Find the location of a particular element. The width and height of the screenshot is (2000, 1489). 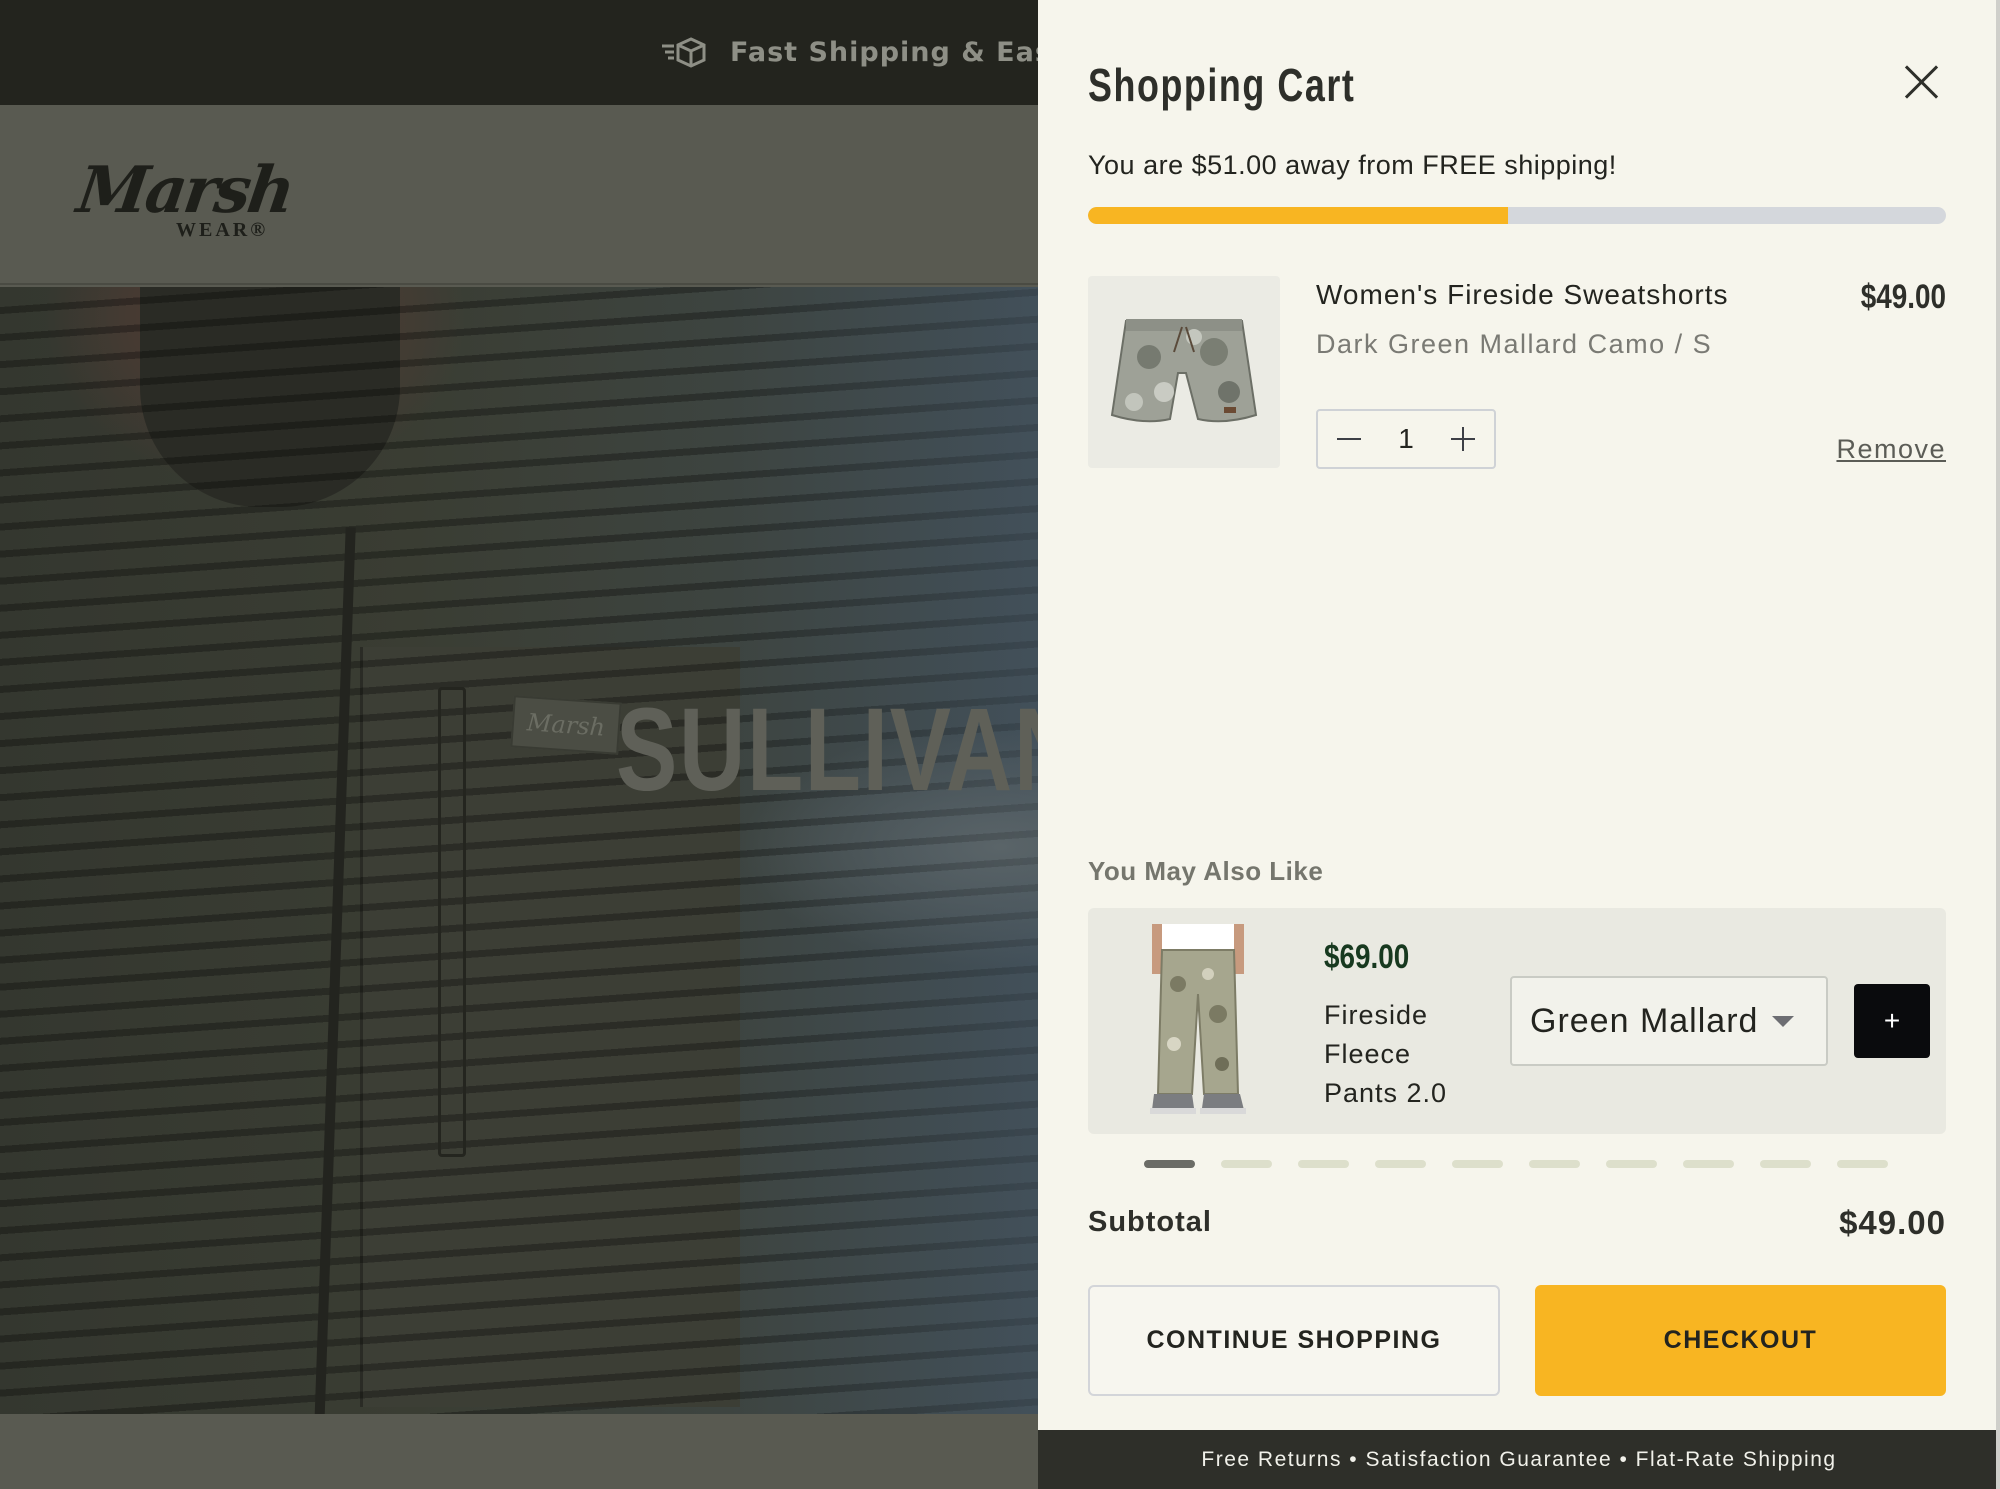

hero-title: SULLIVAN is located at coordinates (827, 750).